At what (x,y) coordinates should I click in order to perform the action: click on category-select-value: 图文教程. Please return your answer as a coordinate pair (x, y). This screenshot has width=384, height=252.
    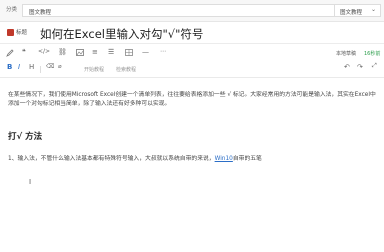
    Looking at the image, I should click on (351, 13).